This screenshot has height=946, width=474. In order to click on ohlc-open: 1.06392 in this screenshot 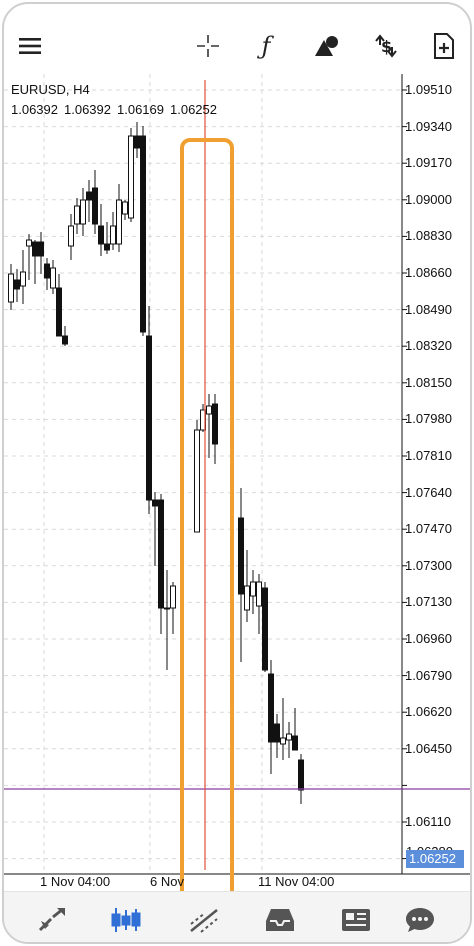, I will do `click(34, 109)`.